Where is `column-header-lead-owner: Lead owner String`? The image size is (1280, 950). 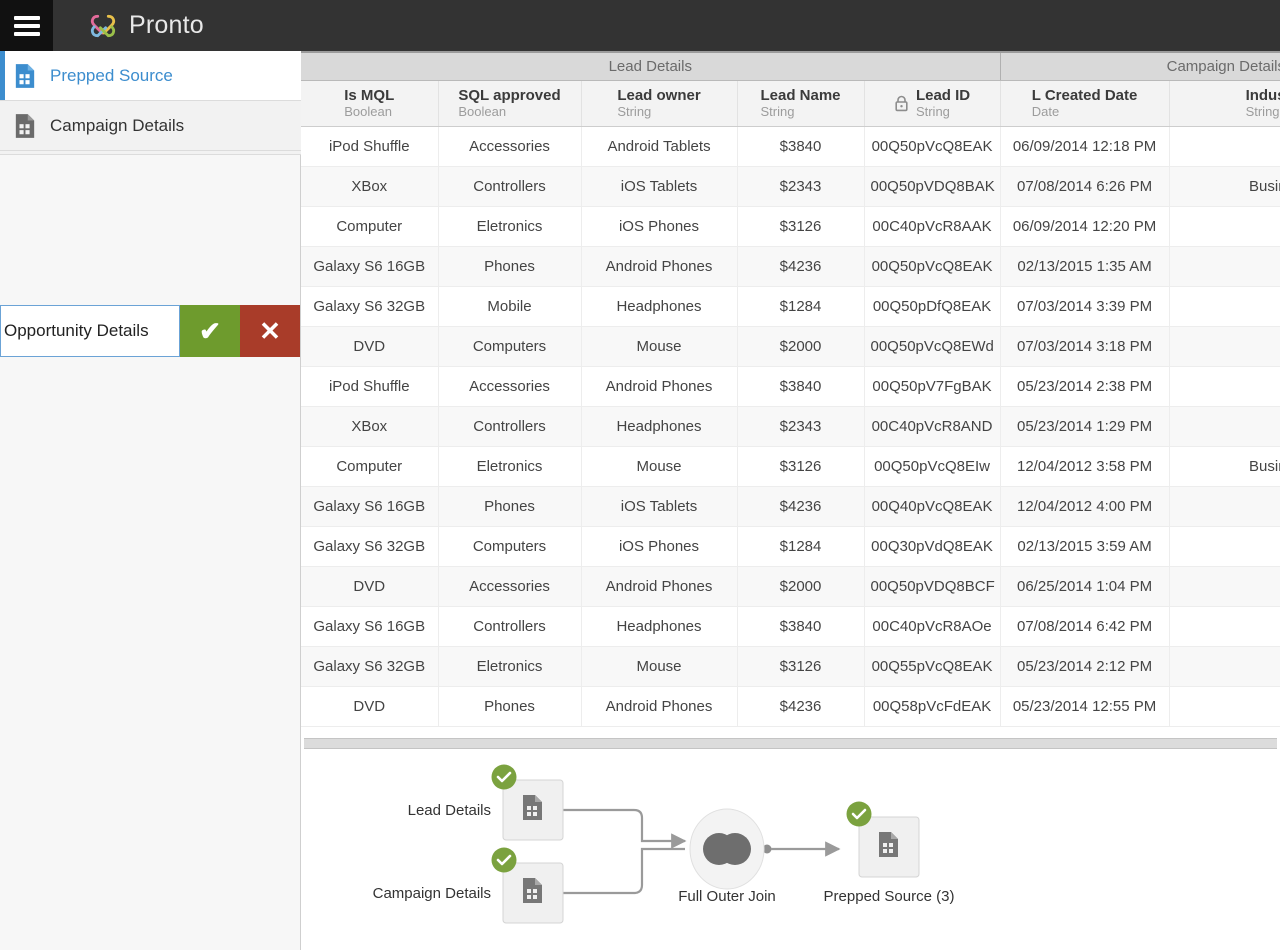
column-header-lead-owner: Lead owner String is located at coordinates (658, 103).